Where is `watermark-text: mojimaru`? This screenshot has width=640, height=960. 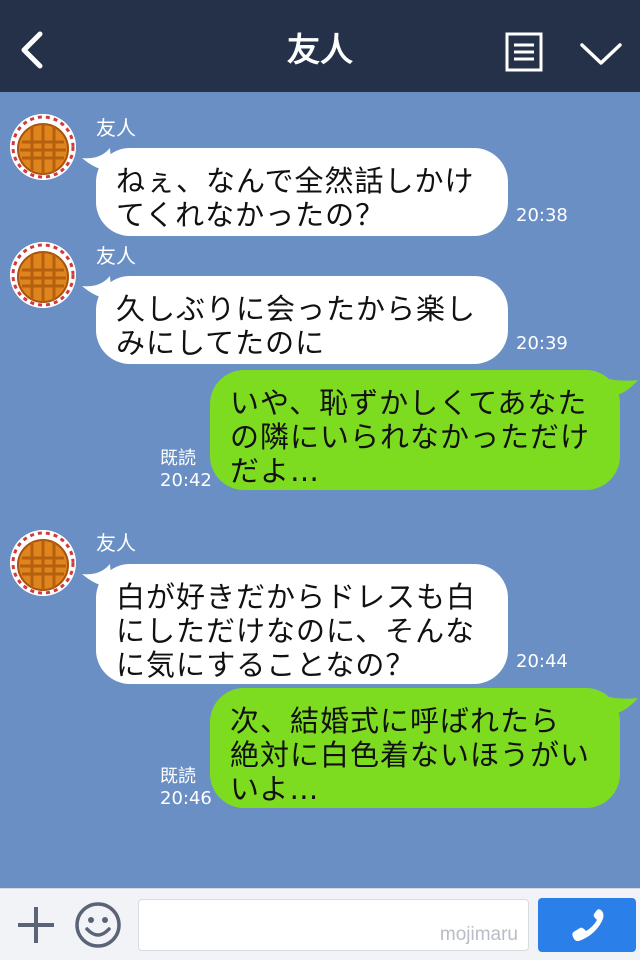
watermark-text: mojimaru is located at coordinates (478, 934).